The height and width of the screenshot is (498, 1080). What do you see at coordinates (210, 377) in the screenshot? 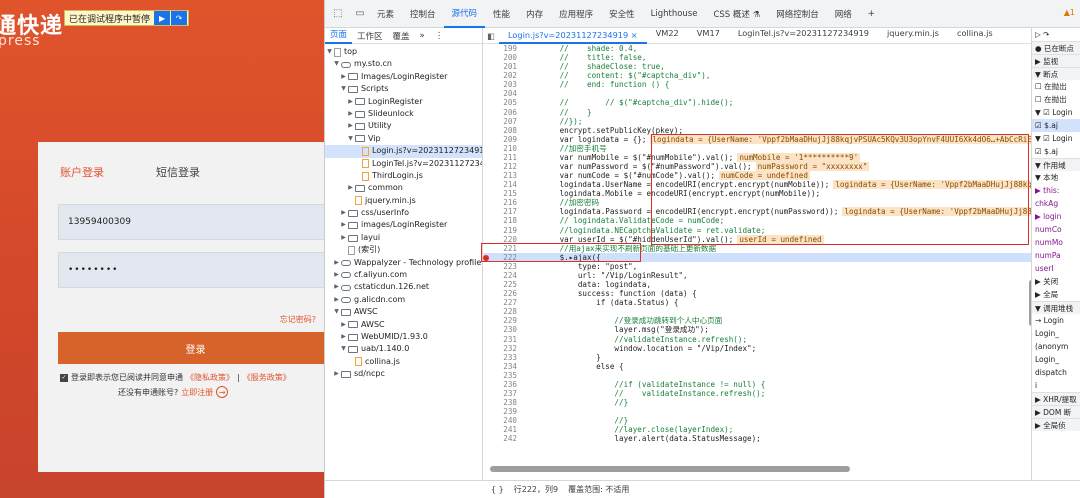
I see `privacy-link: 《隐私政策》` at bounding box center [210, 377].